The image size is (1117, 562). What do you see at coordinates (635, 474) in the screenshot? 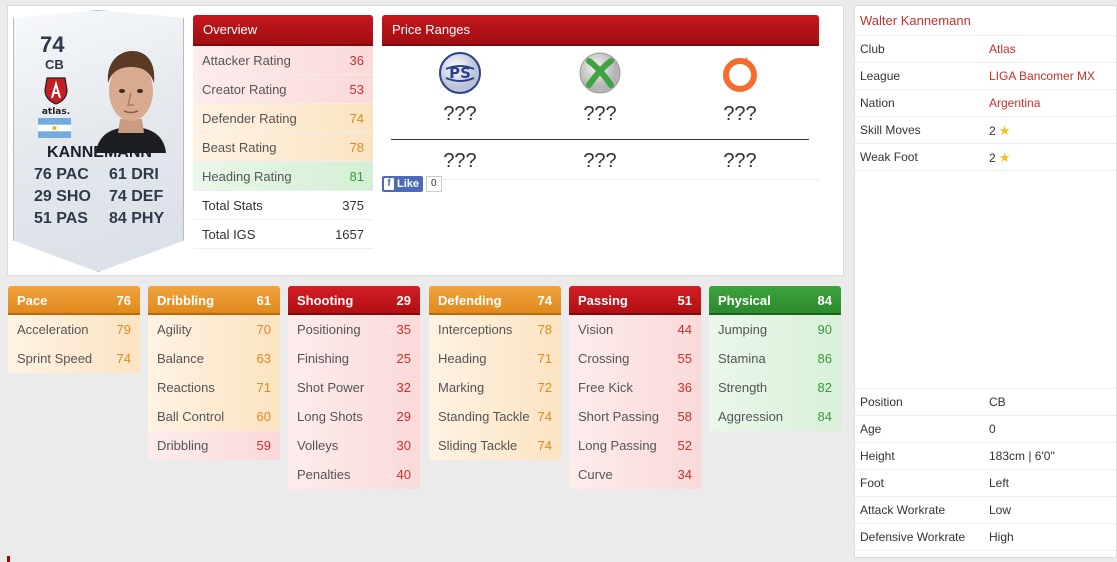
I see `attribute-row: Curve 34` at bounding box center [635, 474].